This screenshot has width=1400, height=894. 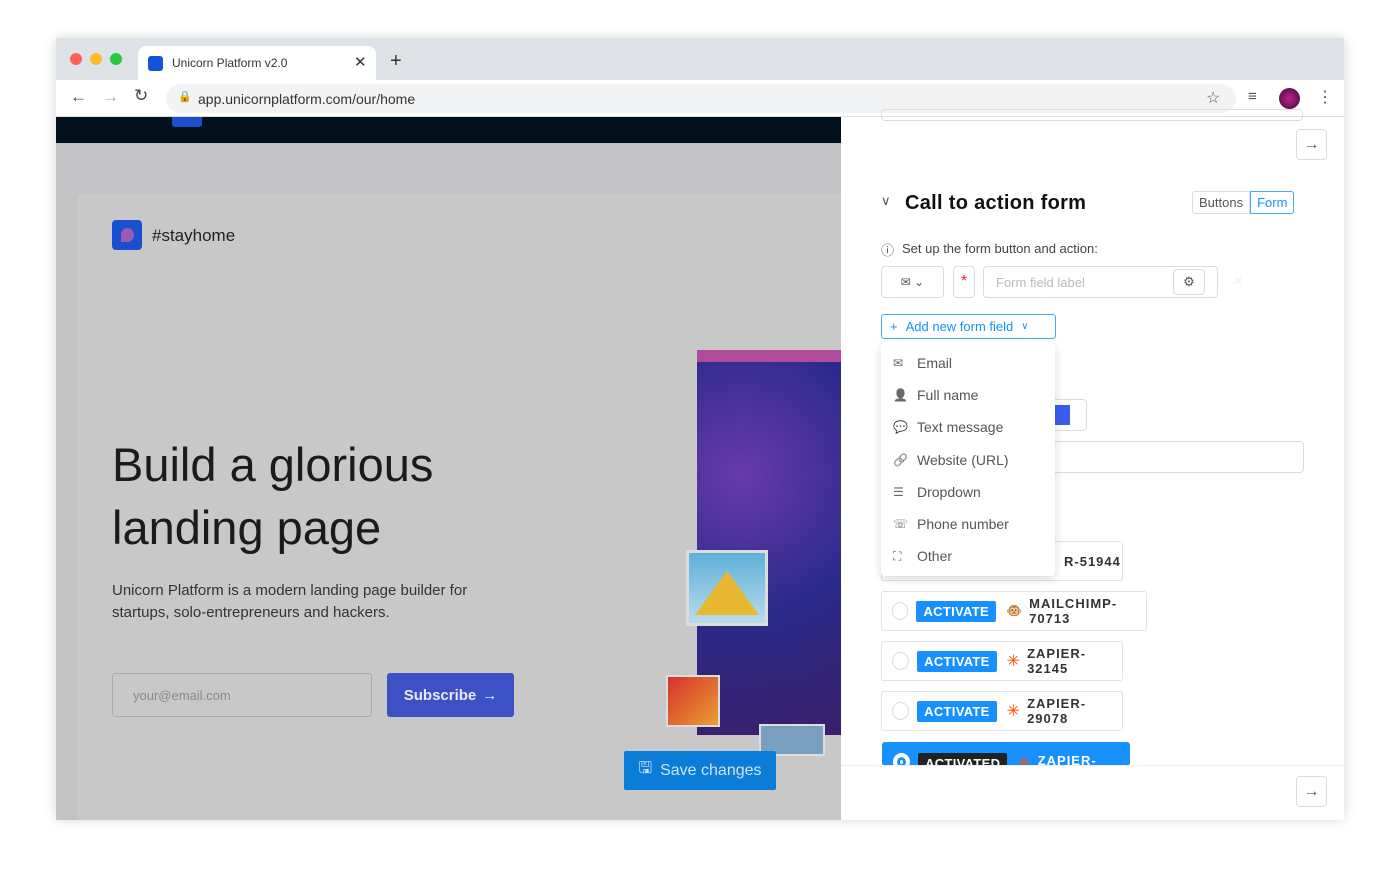 What do you see at coordinates (242, 695) in the screenshot?
I see `email-input: your@email.com` at bounding box center [242, 695].